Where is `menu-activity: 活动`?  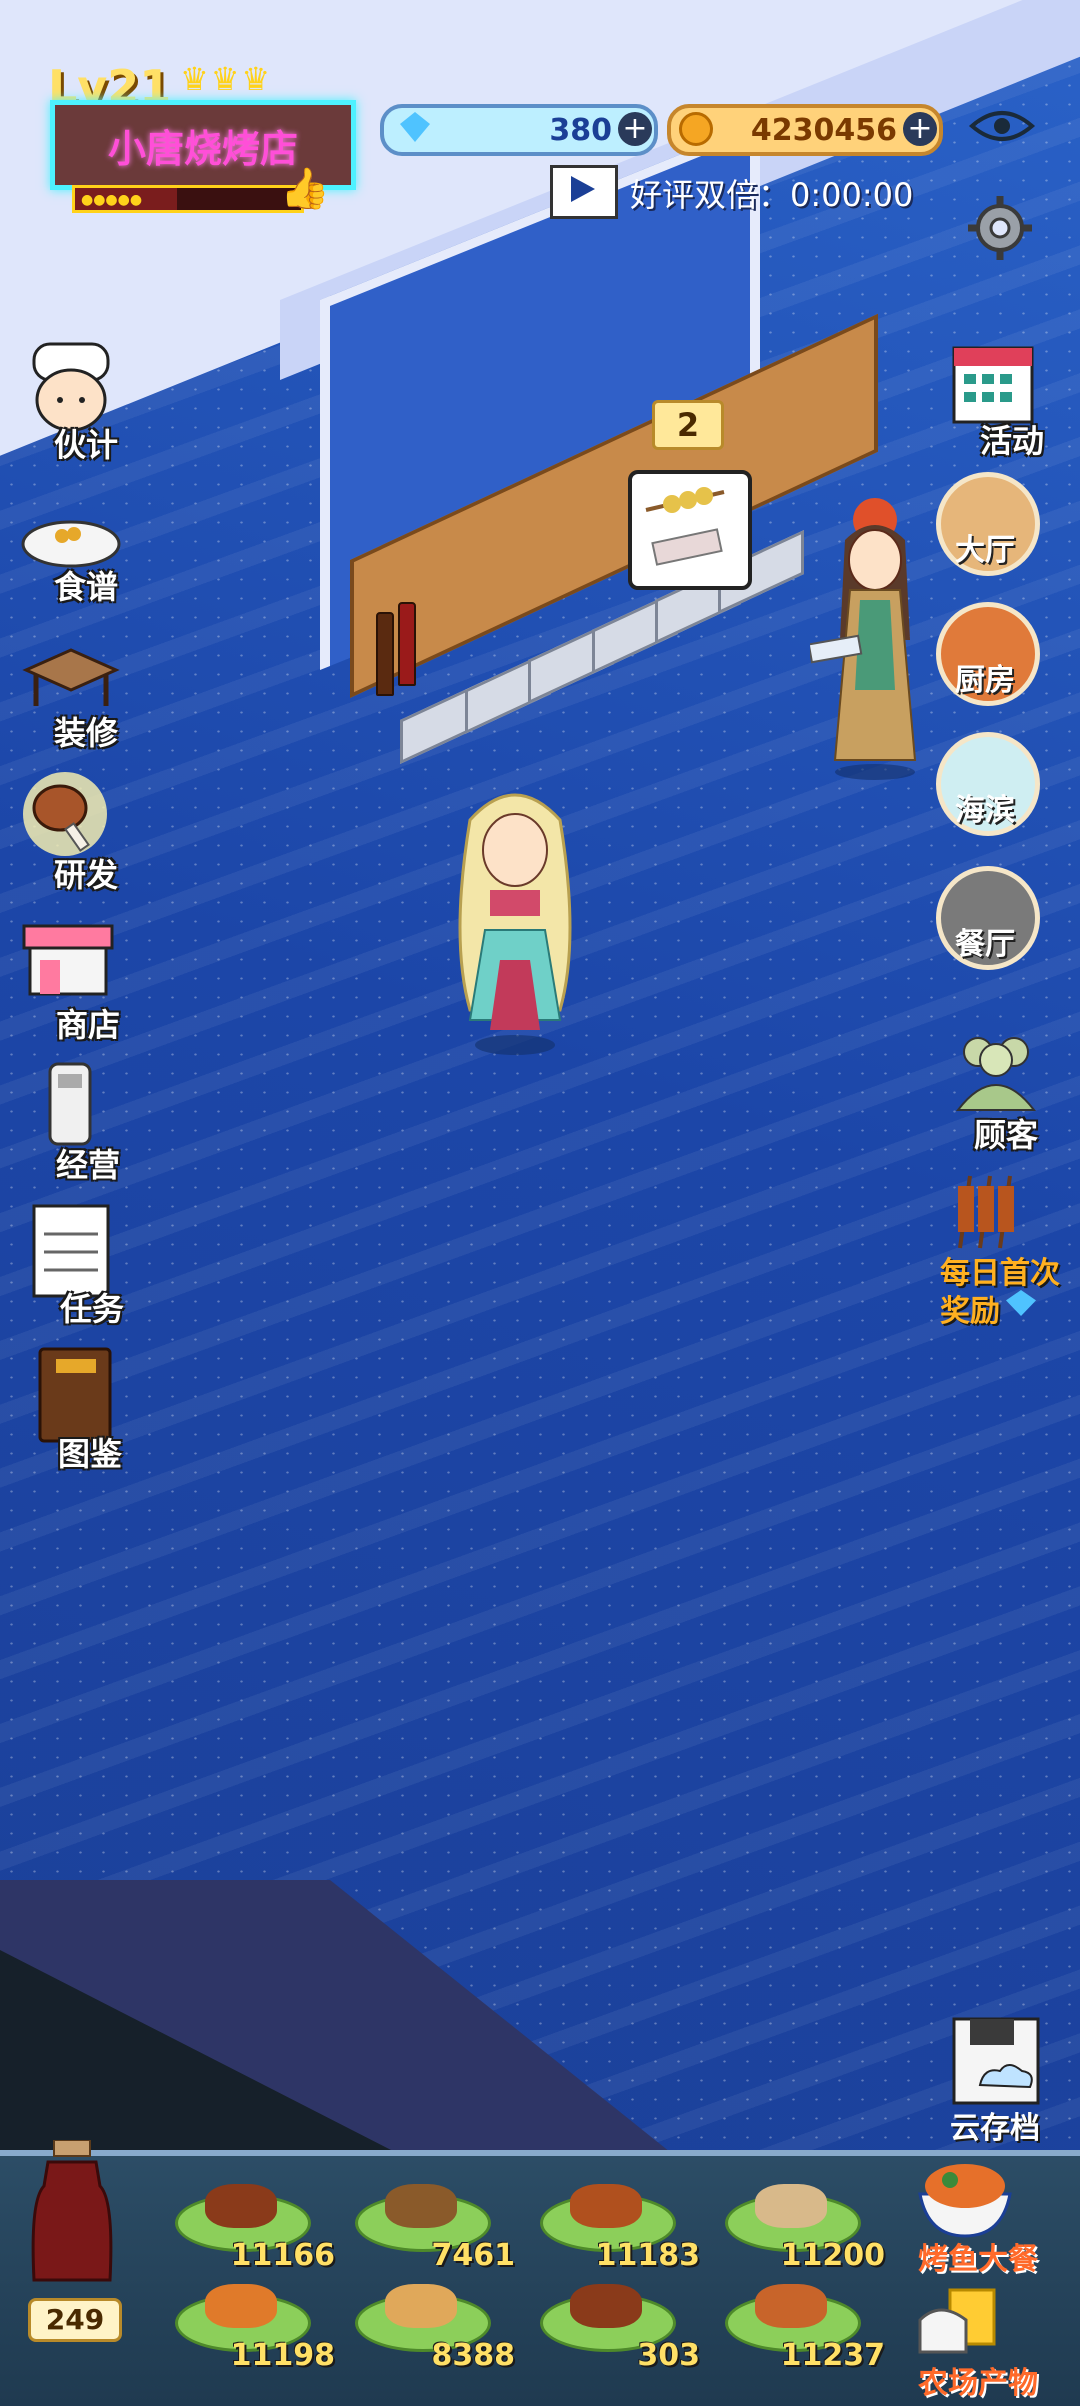
menu-activity: 活动 is located at coordinates (1010, 400).